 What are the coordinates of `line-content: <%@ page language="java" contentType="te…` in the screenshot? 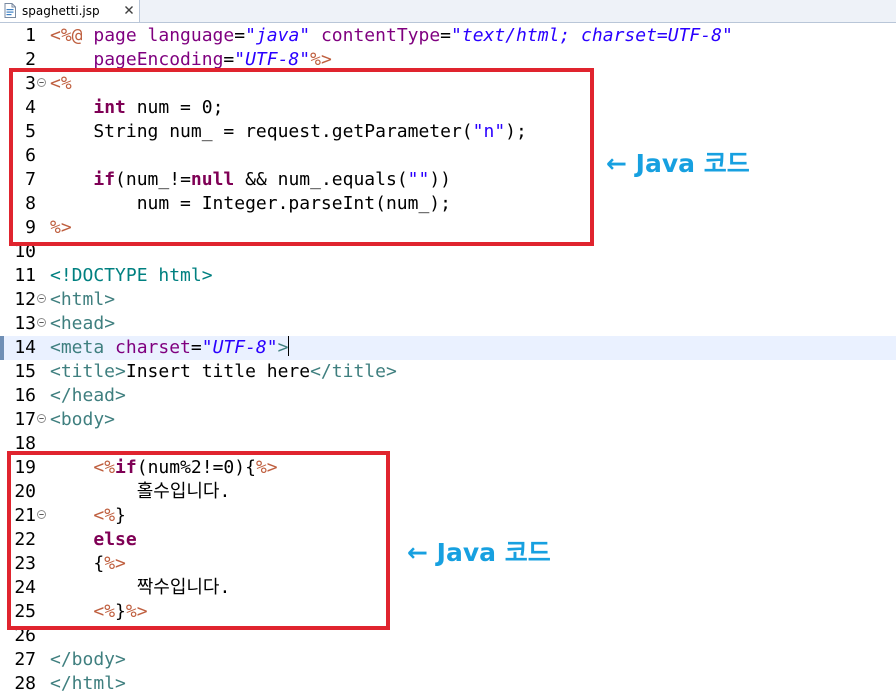 It's located at (391, 35).